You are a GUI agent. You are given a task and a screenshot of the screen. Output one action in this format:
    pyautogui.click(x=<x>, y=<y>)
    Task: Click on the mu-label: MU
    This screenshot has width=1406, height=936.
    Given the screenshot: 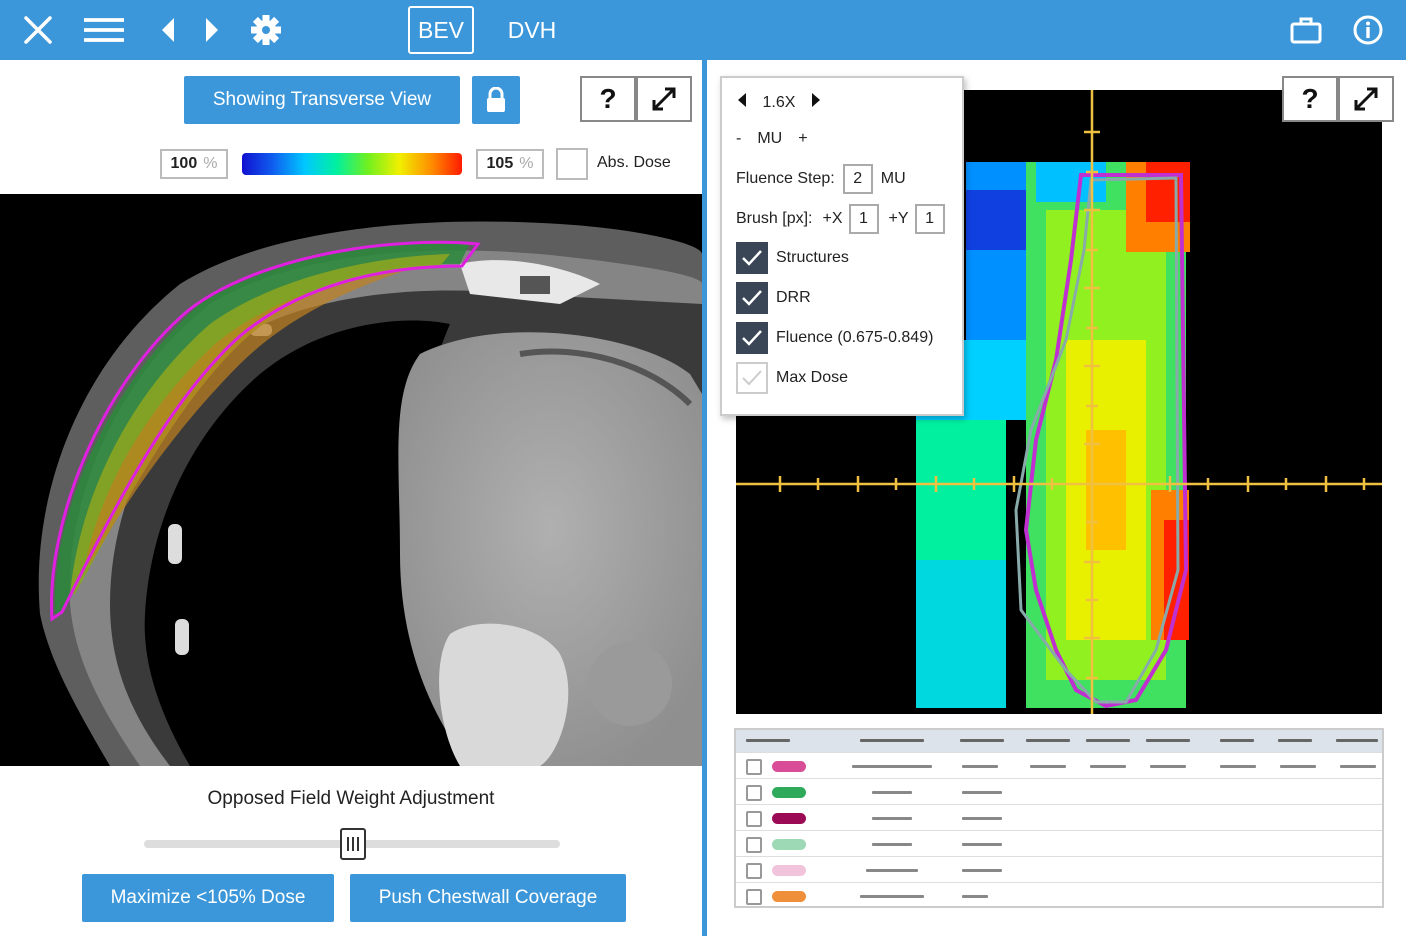 What is the action you would take?
    pyautogui.click(x=770, y=138)
    